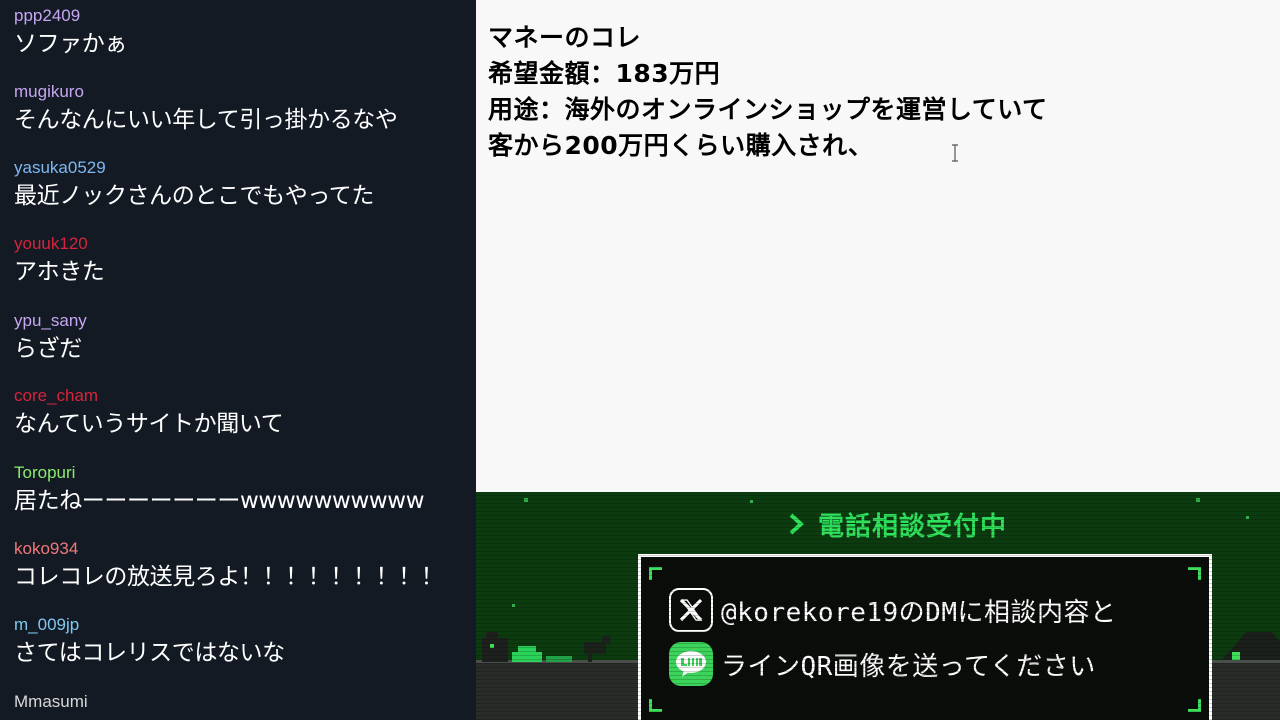 The image size is (1280, 720). Describe the element at coordinates (908, 666) in the screenshot. I see `contact-text: ラインQR画像を送ってください` at that location.